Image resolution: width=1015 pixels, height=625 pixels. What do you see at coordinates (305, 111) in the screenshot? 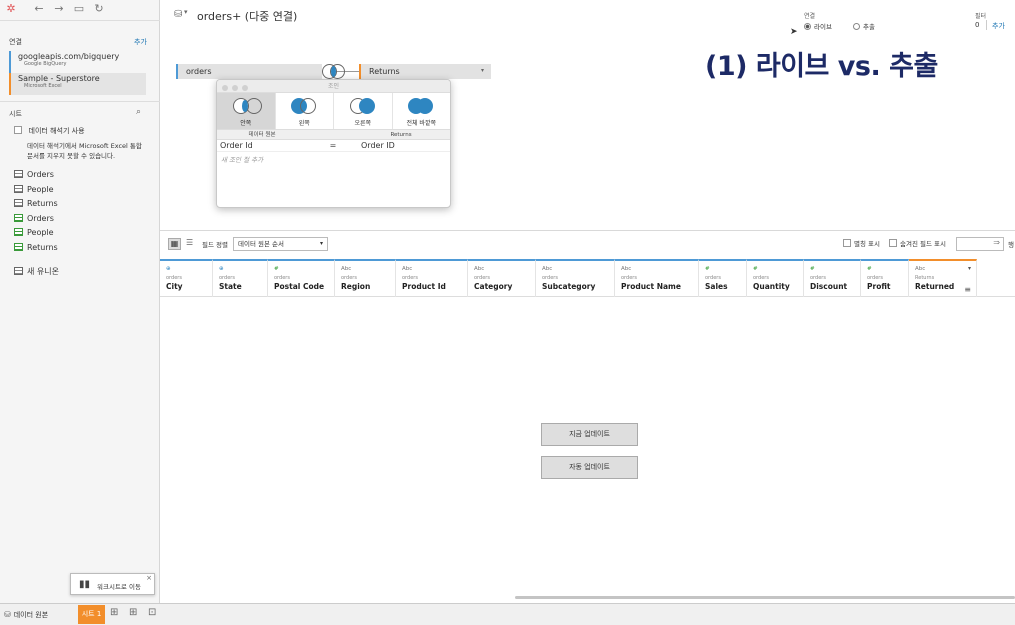
I see `join-type-left: 왼쪽` at bounding box center [305, 111].